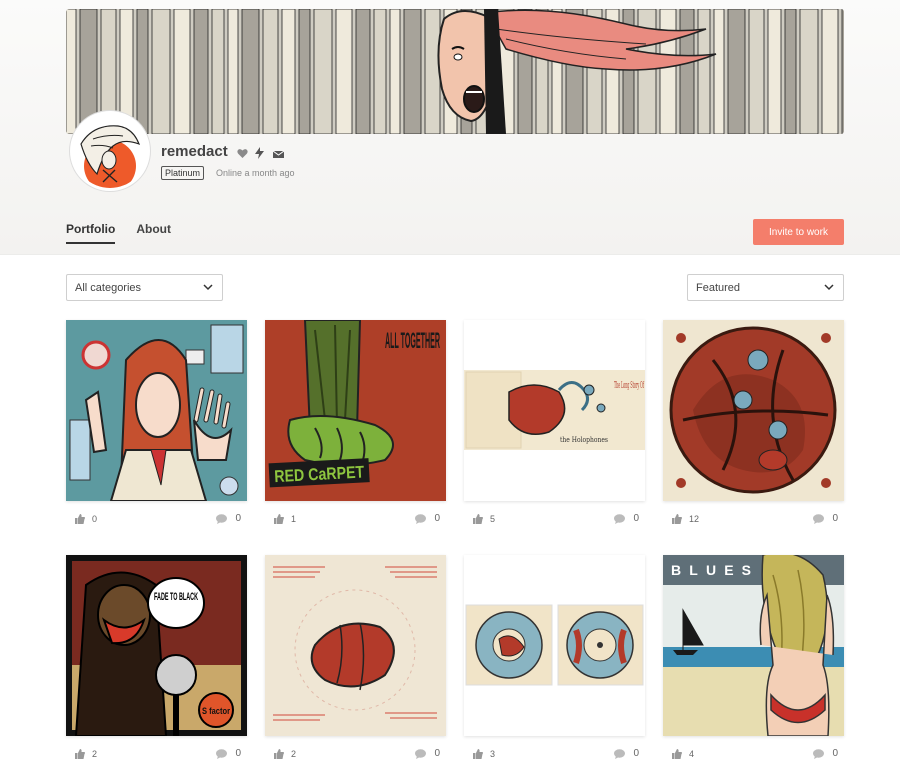  Describe the element at coordinates (753, 645) in the screenshot. I see `portfolio-thumbnail: BLUES` at that location.